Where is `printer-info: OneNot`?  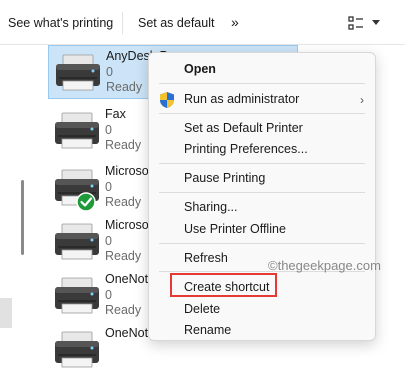
printer-info: OneNot is located at coordinates (126, 334).